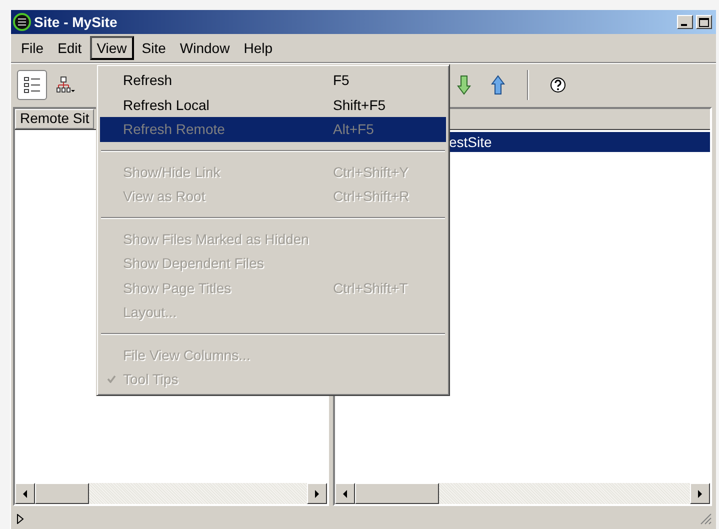 Image resolution: width=719 pixels, height=529 pixels. What do you see at coordinates (20, 519) in the screenshot?
I see `play-icon` at bounding box center [20, 519].